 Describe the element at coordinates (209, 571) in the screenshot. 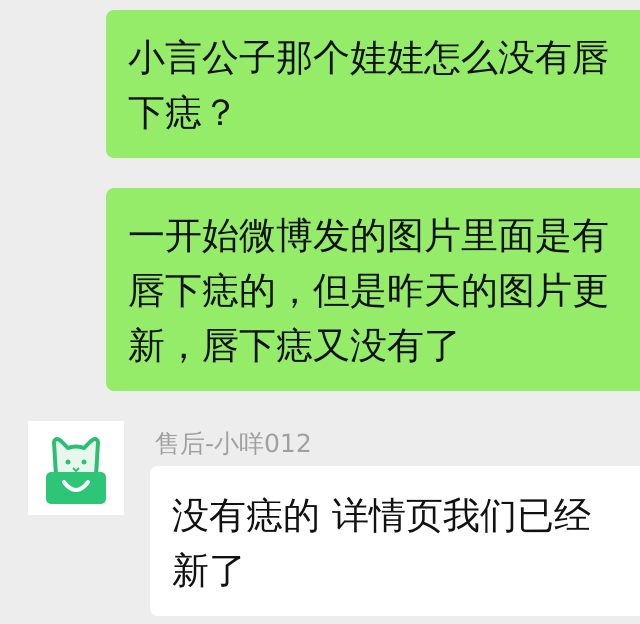

I see `message-text: 新了` at that location.